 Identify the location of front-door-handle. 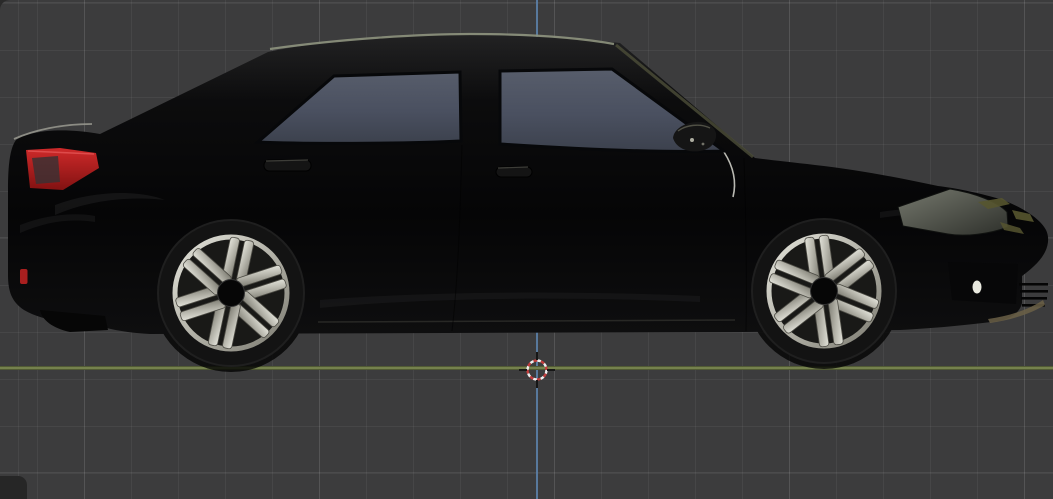
(514, 172).